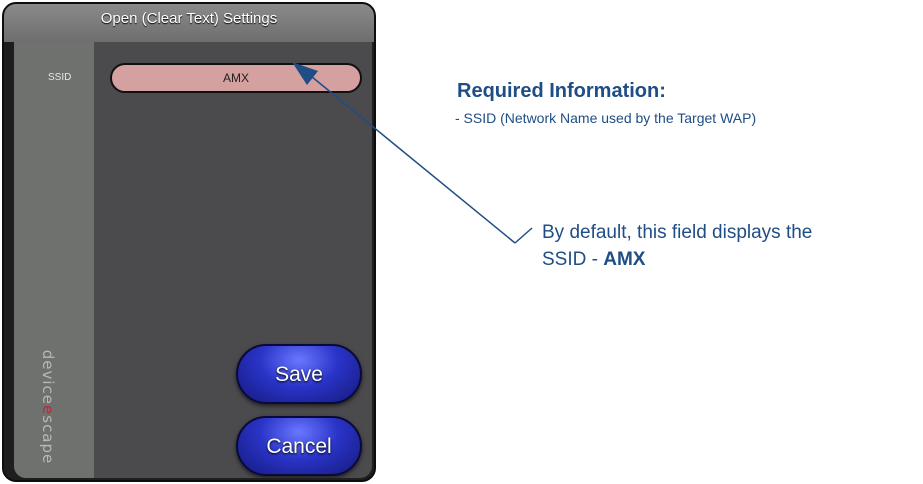 This screenshot has height=484, width=923. What do you see at coordinates (299, 446) in the screenshot?
I see `cancel-button: Cancel` at bounding box center [299, 446].